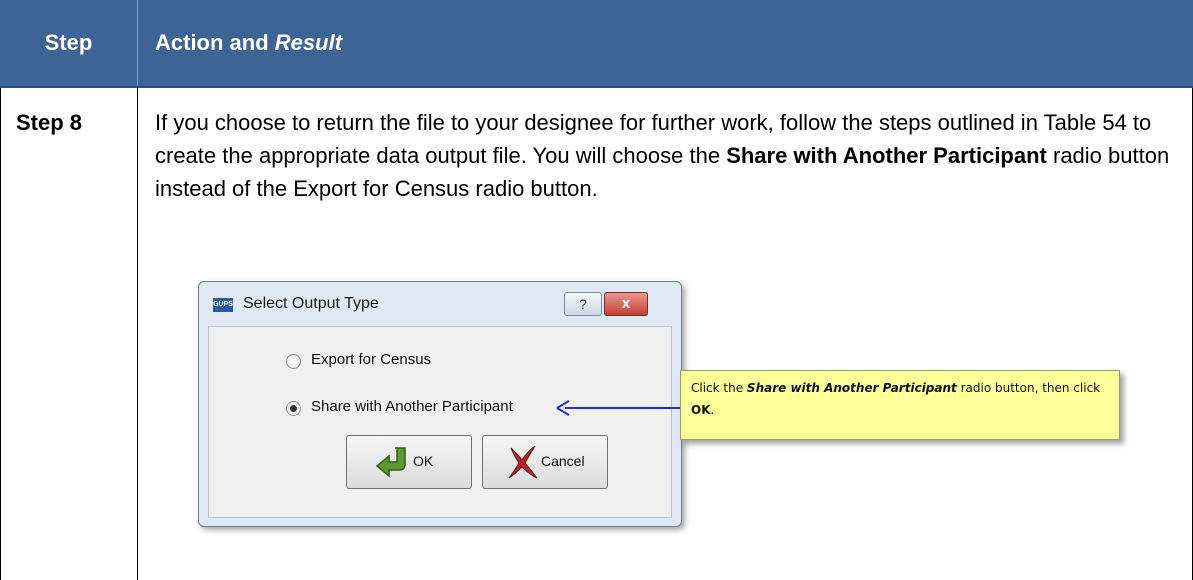  Describe the element at coordinates (851, 388) in the screenshot. I see `callout-option-name: Share with Another Participant` at that location.